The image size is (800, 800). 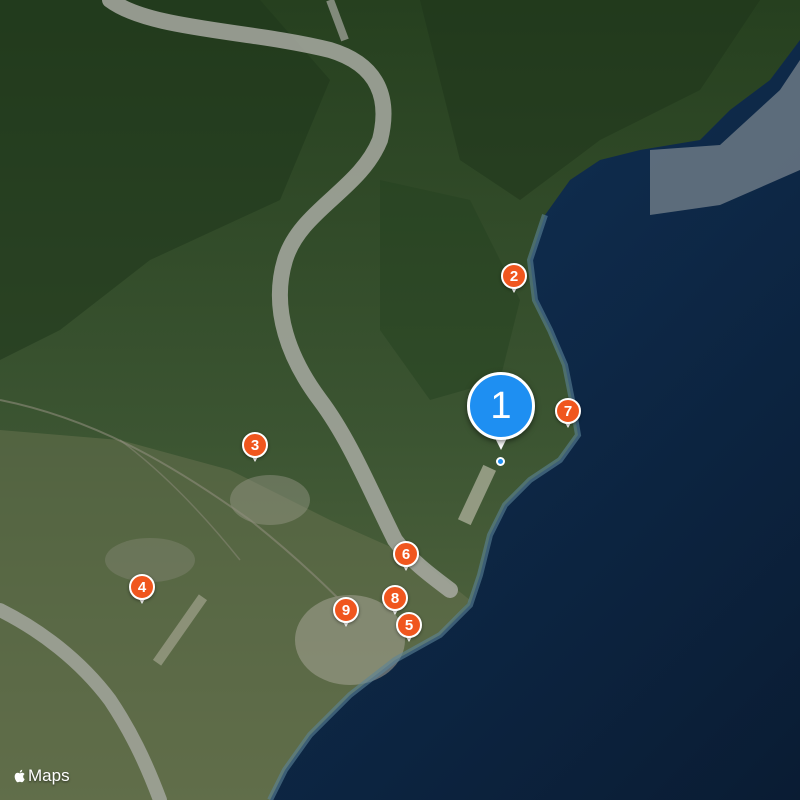 I want to click on pin-label: 4, so click(x=142, y=587).